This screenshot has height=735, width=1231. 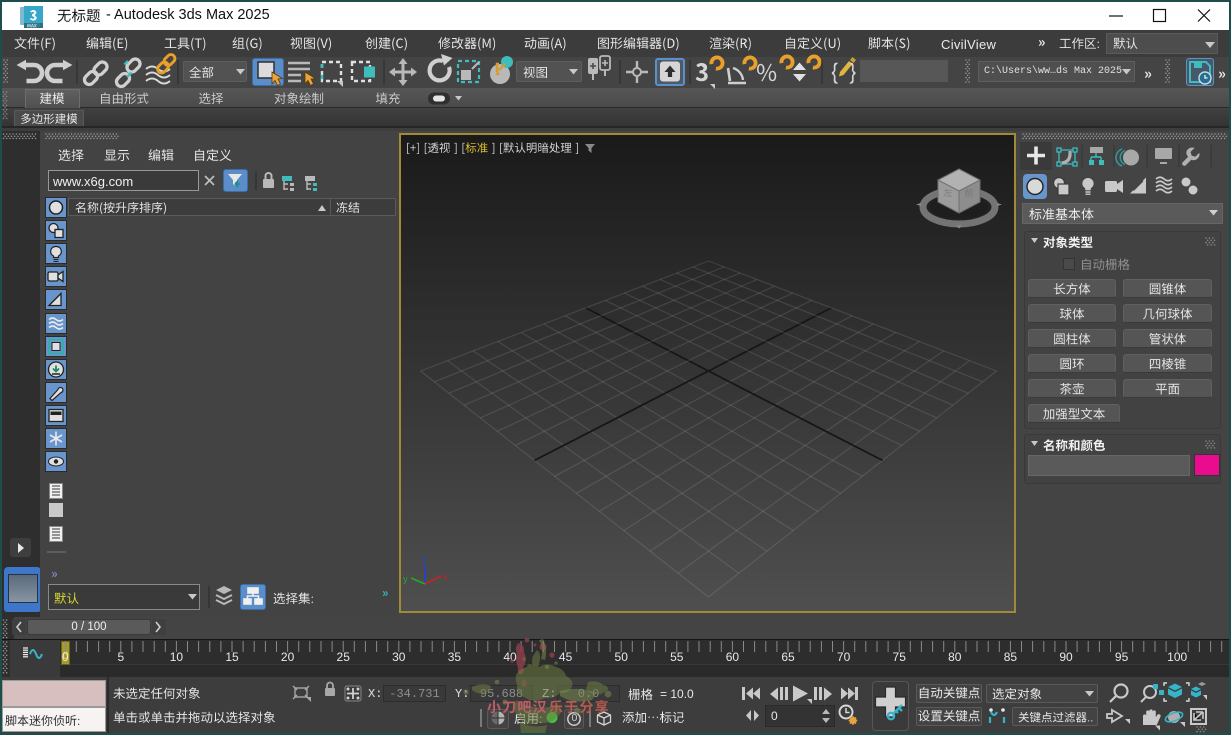 What do you see at coordinates (423, 558) in the screenshot?
I see `svg-text: z` at bounding box center [423, 558].